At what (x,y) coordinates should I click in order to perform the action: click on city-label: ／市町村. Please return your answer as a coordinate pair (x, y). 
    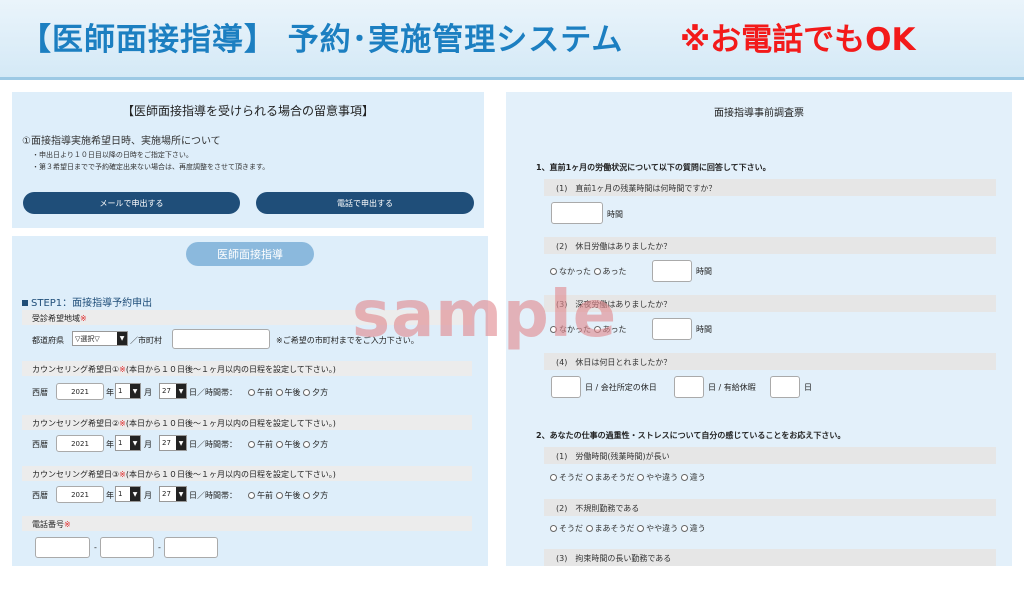
    Looking at the image, I should click on (146, 340).